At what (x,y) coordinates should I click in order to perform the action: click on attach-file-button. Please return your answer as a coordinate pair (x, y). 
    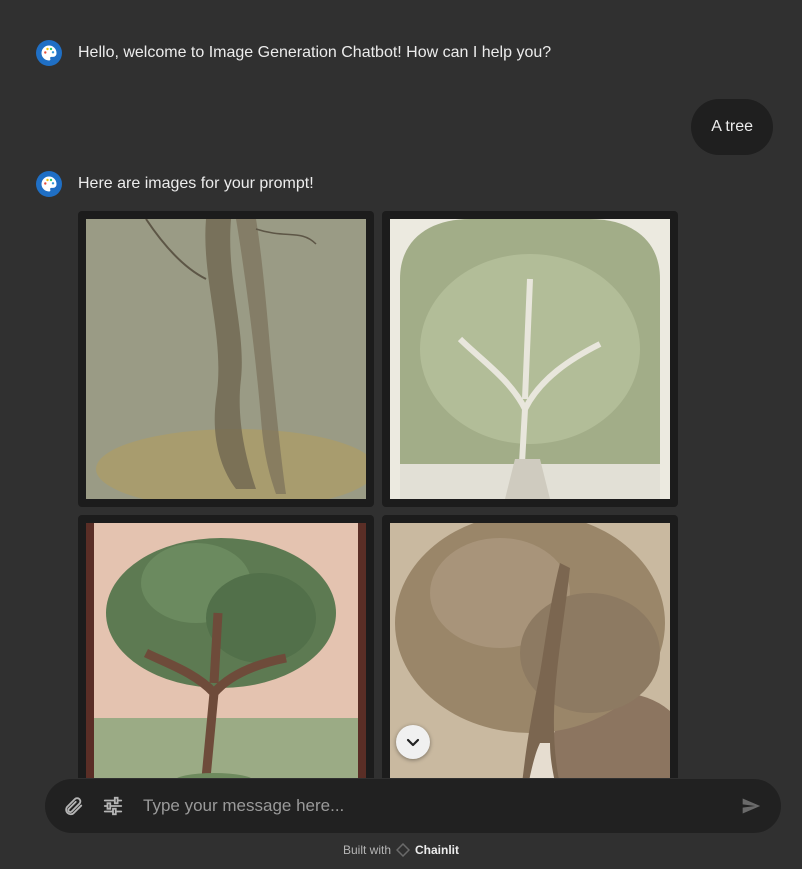
    Looking at the image, I should click on (73, 806).